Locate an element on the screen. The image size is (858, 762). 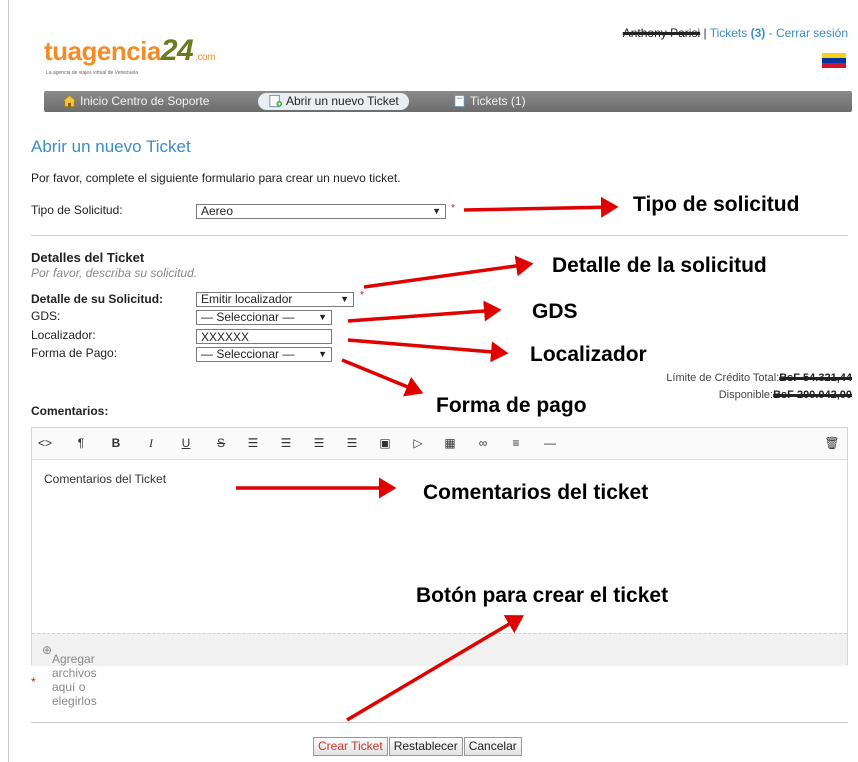
arrow-create-button is located at coordinates (435, 668).